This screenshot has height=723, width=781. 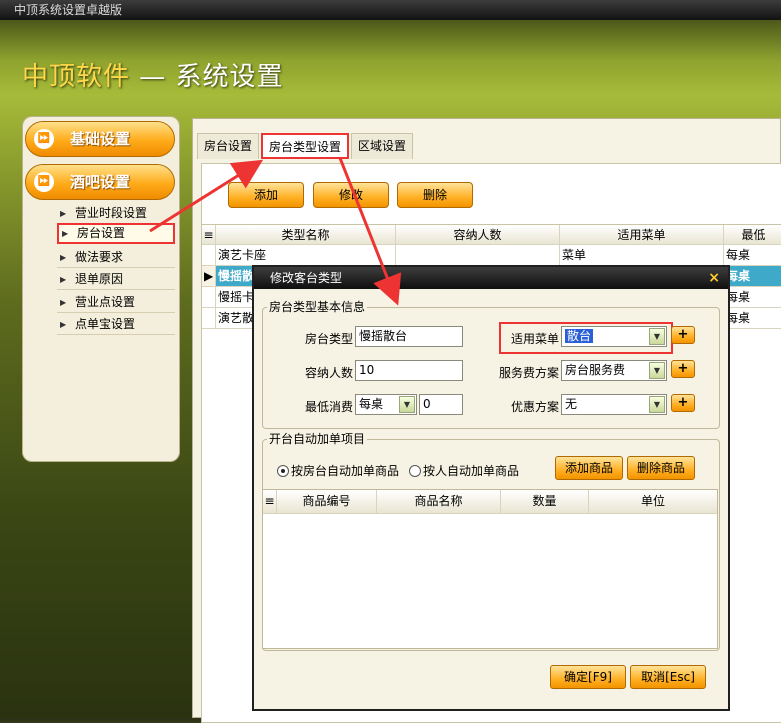 What do you see at coordinates (105, 324) in the screenshot?
I see `sidebar-item-label: 点单宝设置` at bounding box center [105, 324].